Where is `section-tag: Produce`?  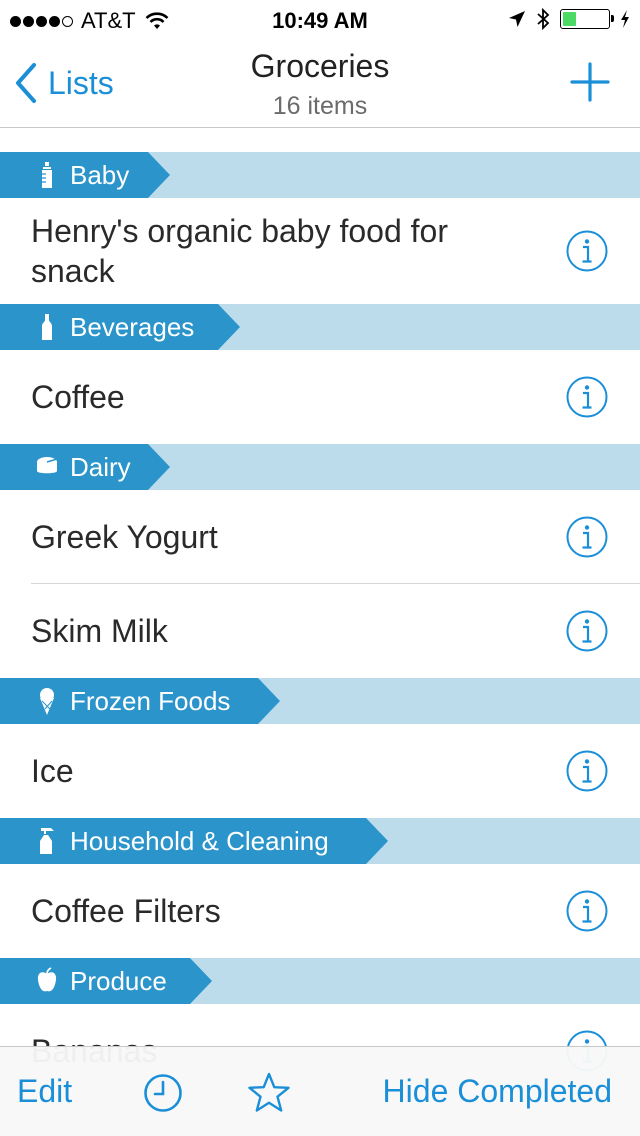
section-tag: Produce is located at coordinates (106, 981).